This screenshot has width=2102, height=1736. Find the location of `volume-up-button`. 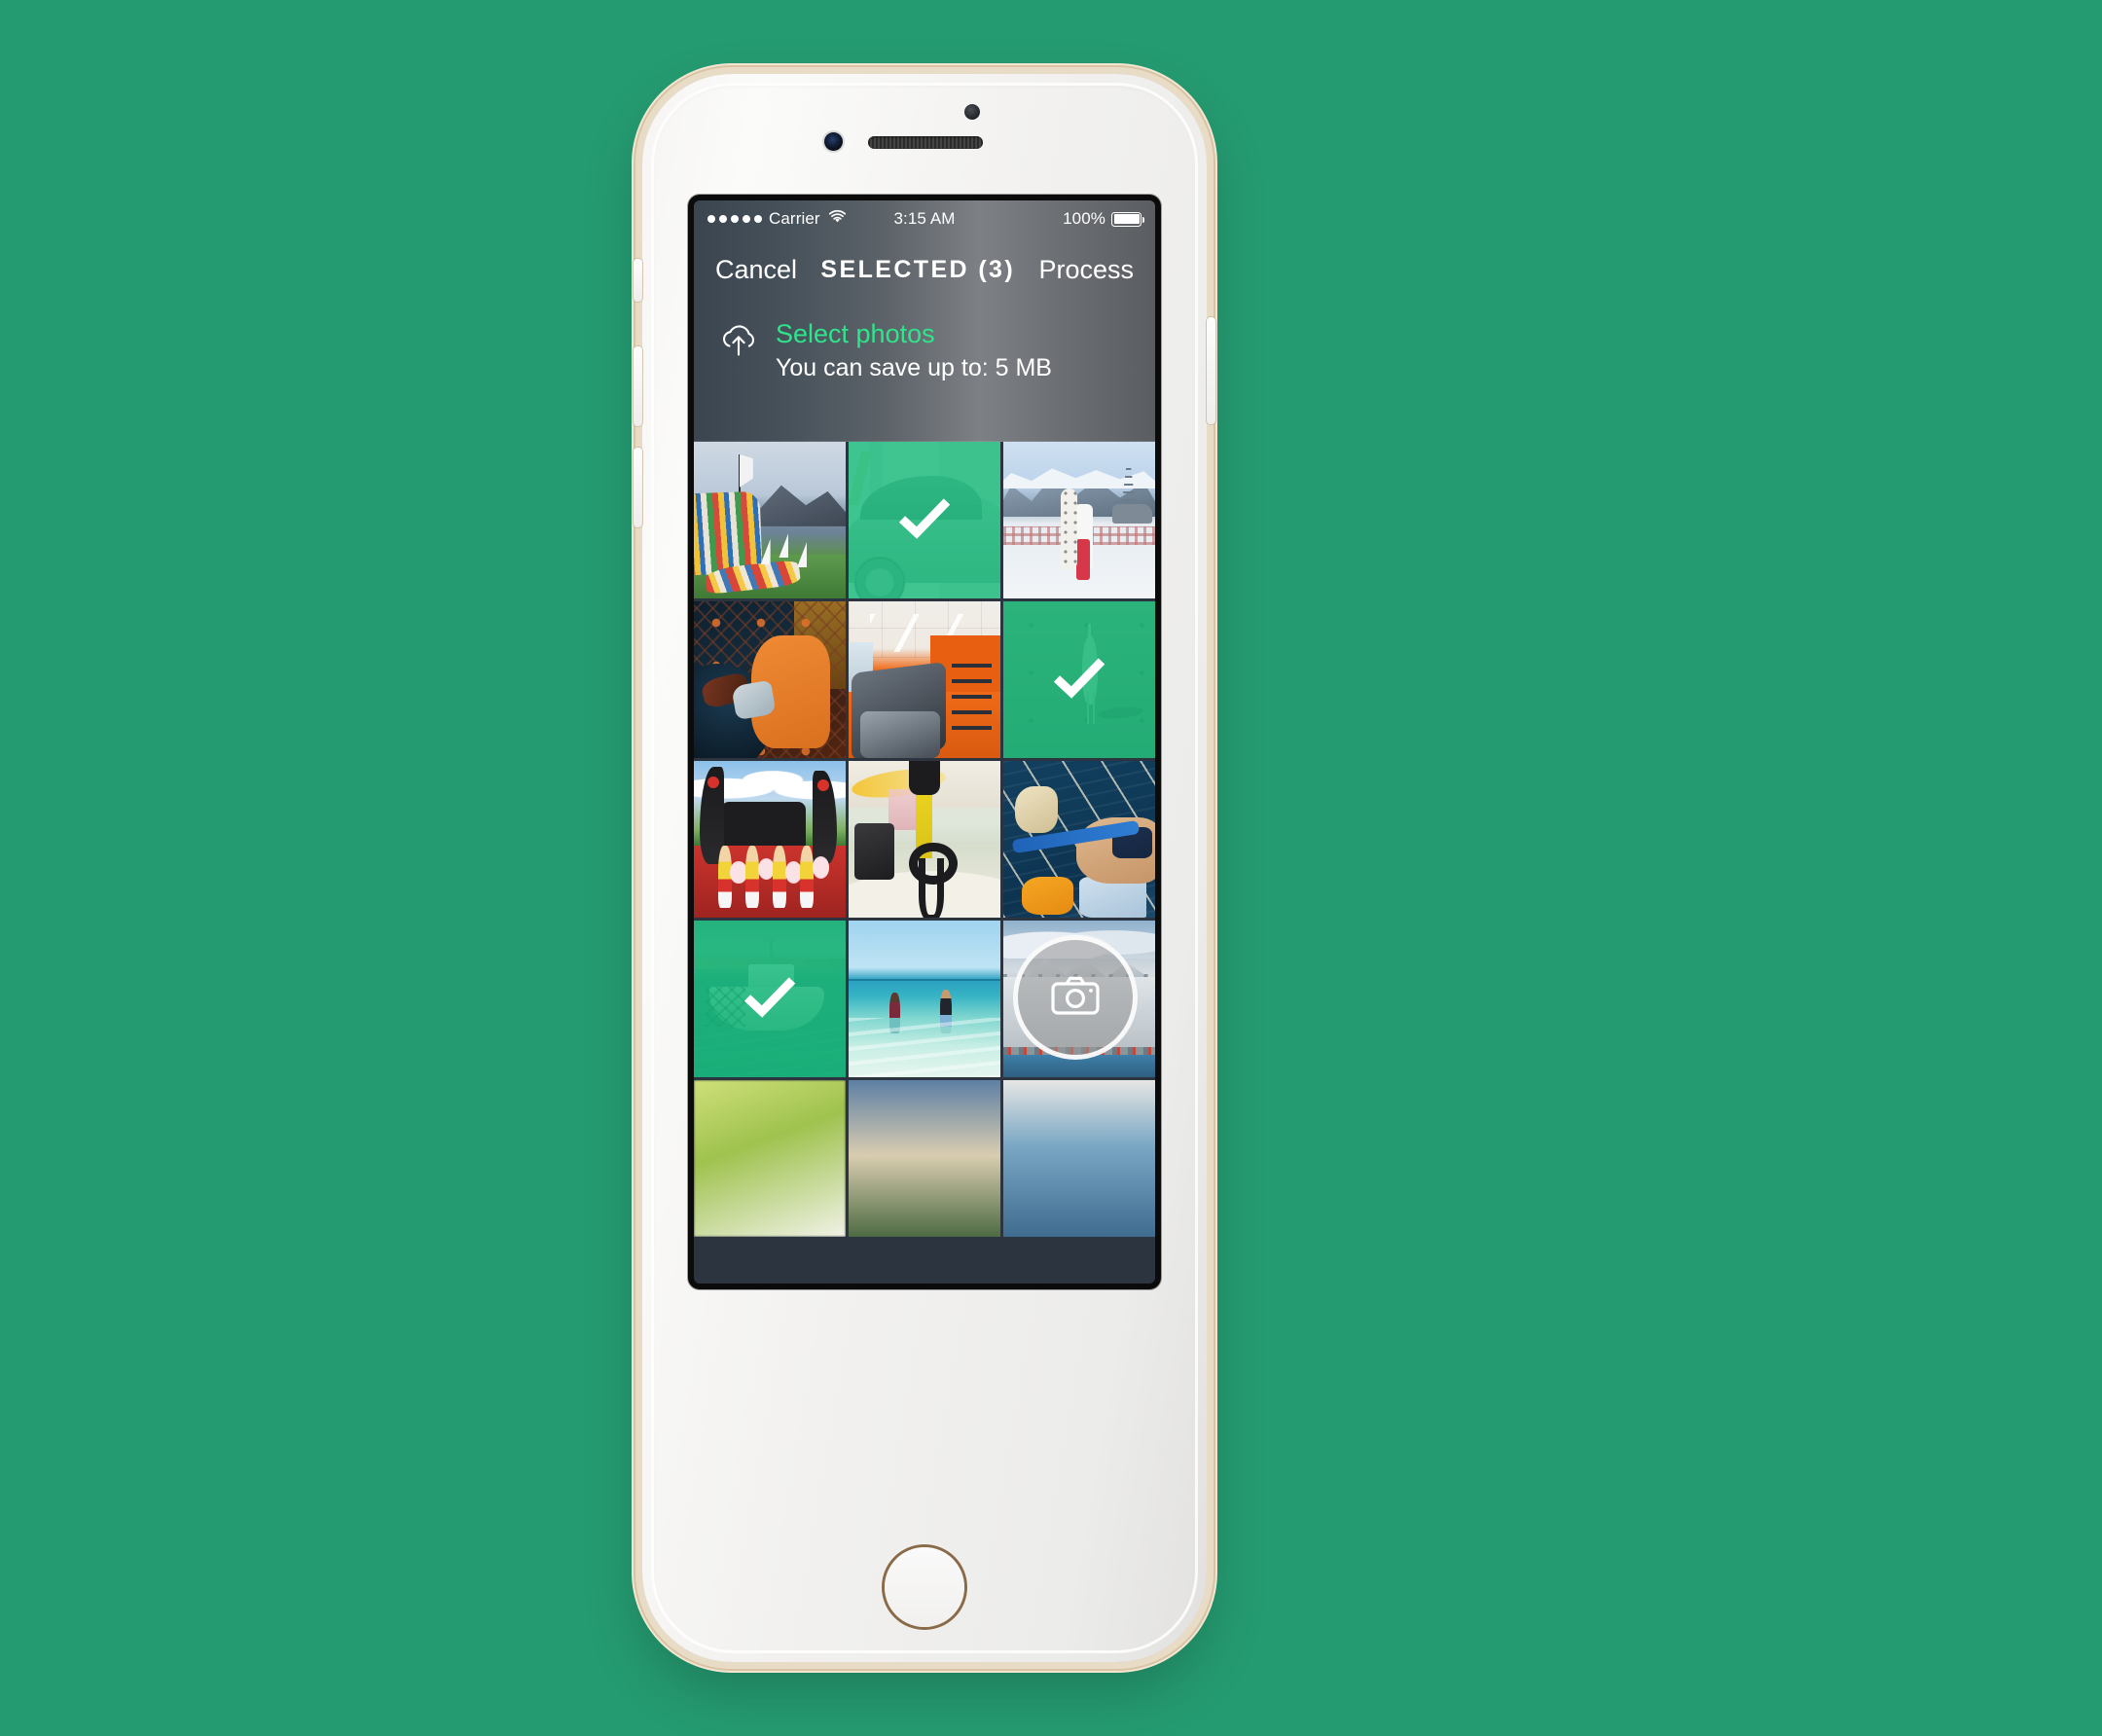

volume-up-button is located at coordinates (638, 386).